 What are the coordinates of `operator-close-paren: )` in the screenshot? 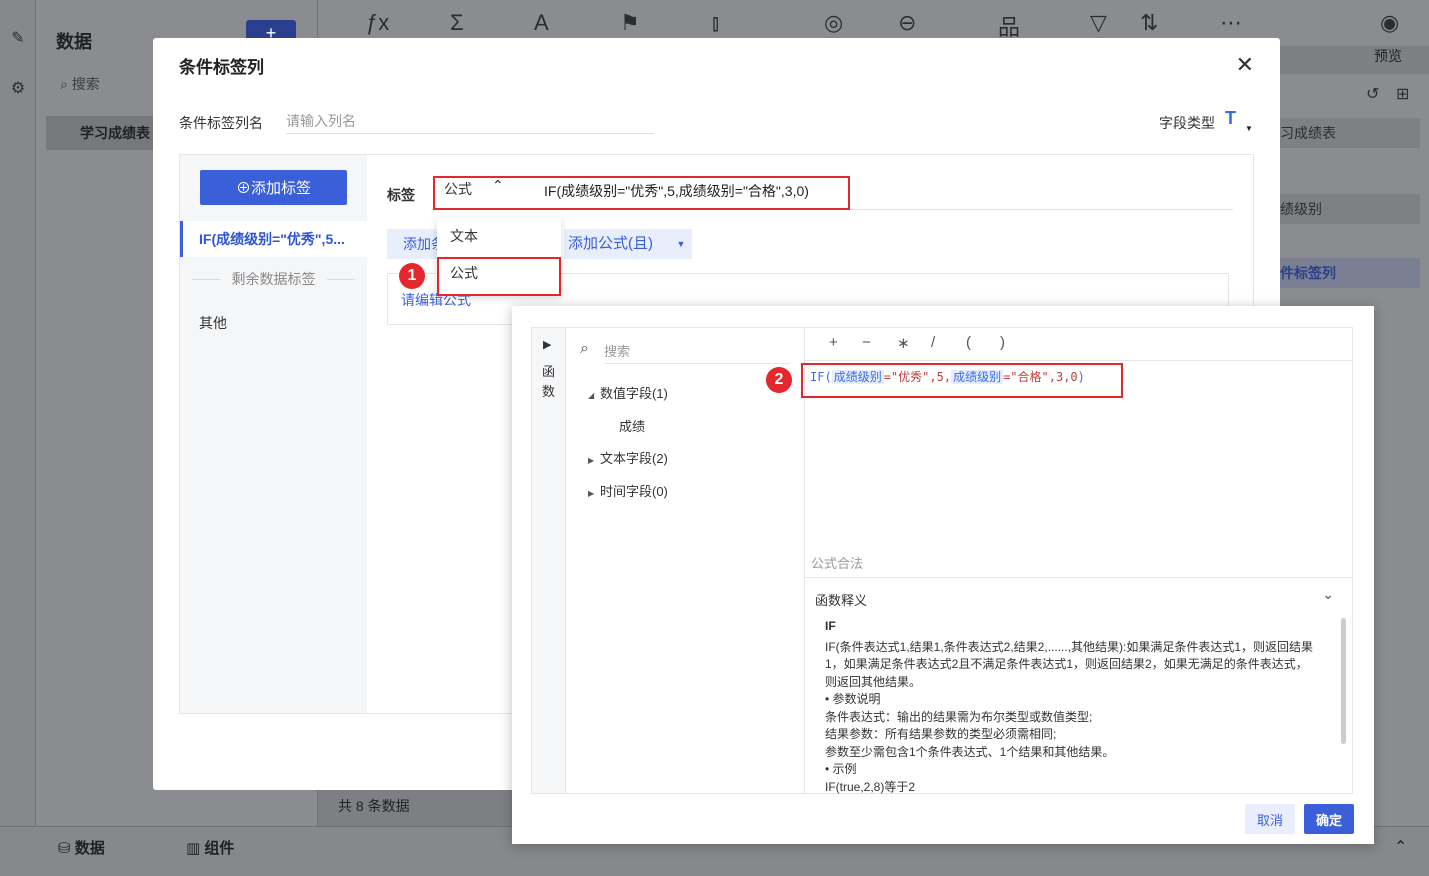 It's located at (1002, 342).